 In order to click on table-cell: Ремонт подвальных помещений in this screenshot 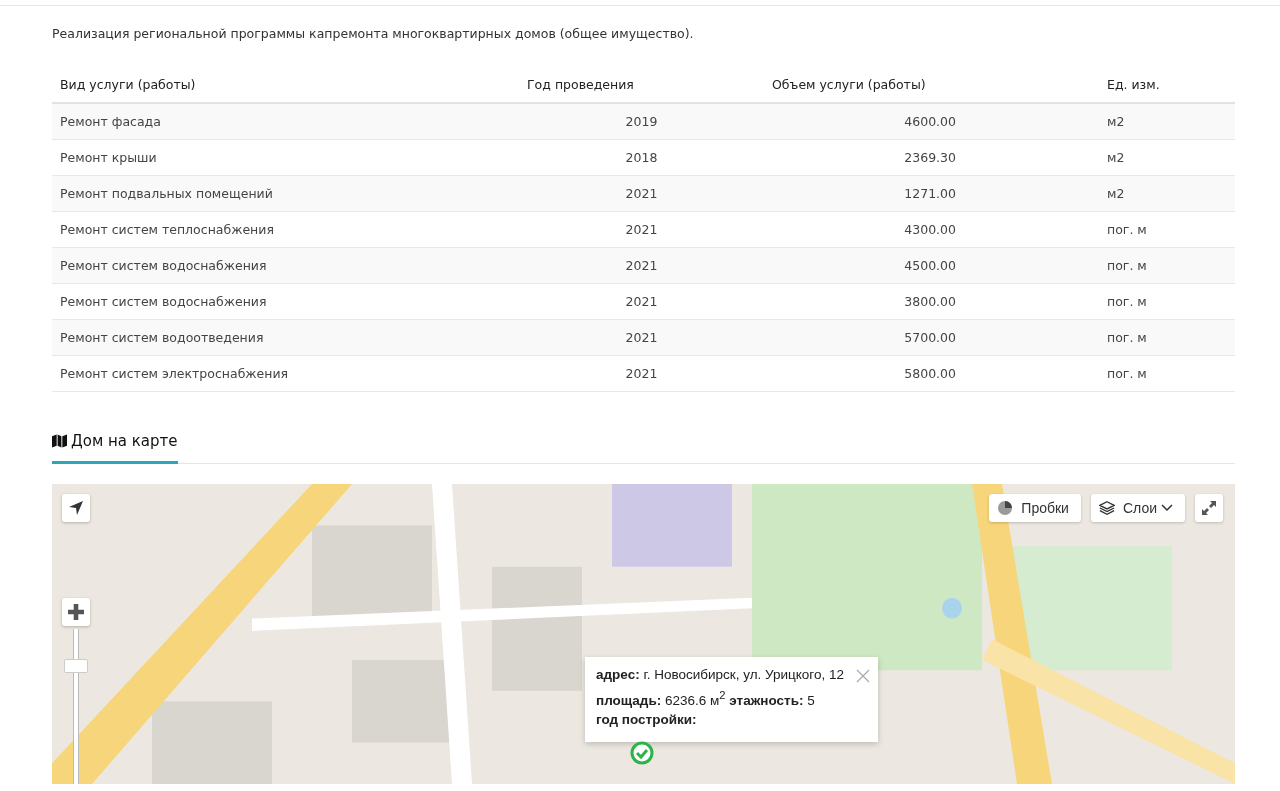, I will do `click(285, 193)`.